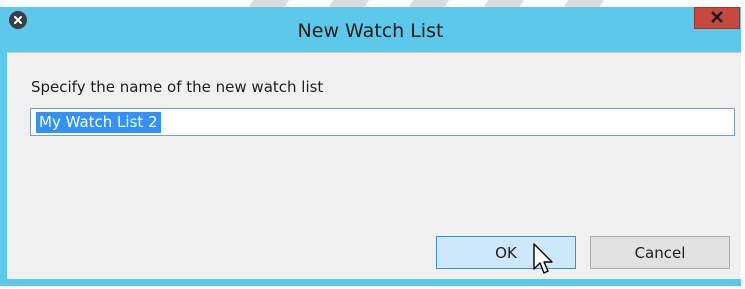  What do you see at coordinates (177, 87) in the screenshot?
I see `prompt-label: Specify the name of the new watch list` at bounding box center [177, 87].